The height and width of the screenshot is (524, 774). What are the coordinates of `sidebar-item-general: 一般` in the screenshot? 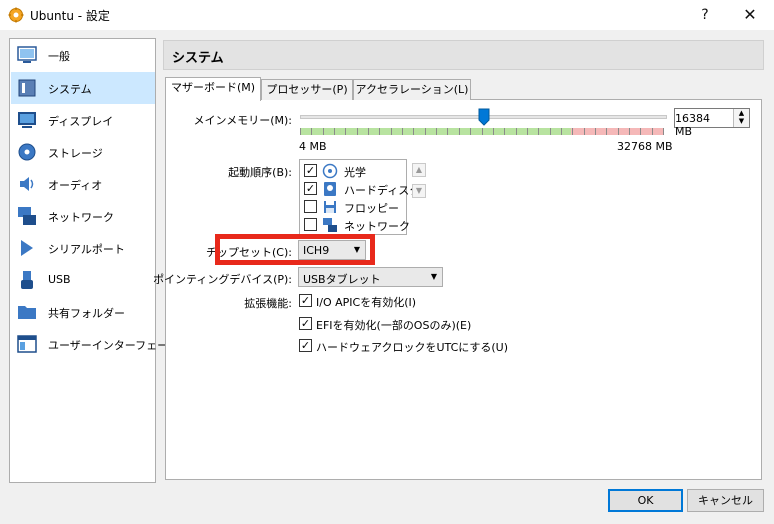 It's located at (83, 55).